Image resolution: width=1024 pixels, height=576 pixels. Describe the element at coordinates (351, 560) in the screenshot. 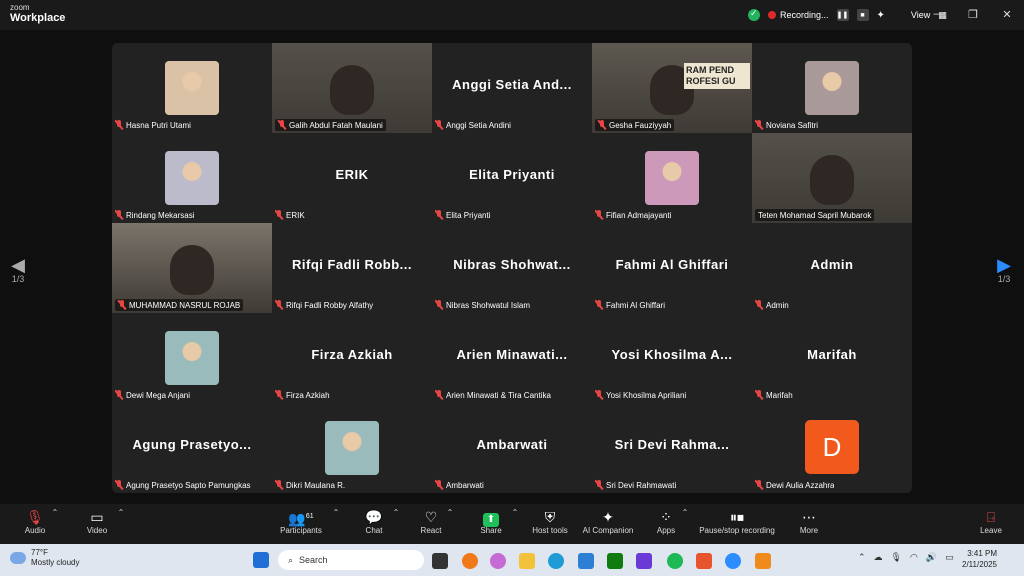

I see `taskbar-search: ⌕ Search` at that location.